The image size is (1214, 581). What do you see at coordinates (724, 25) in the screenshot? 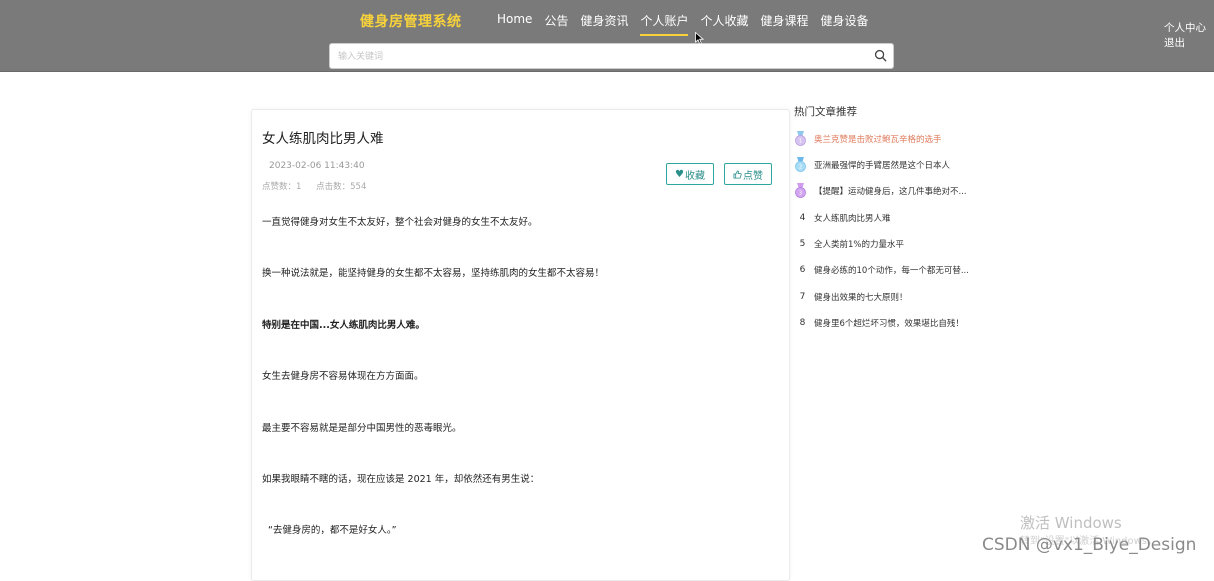
I see `nav-personal-favorites: 个人收藏` at bounding box center [724, 25].